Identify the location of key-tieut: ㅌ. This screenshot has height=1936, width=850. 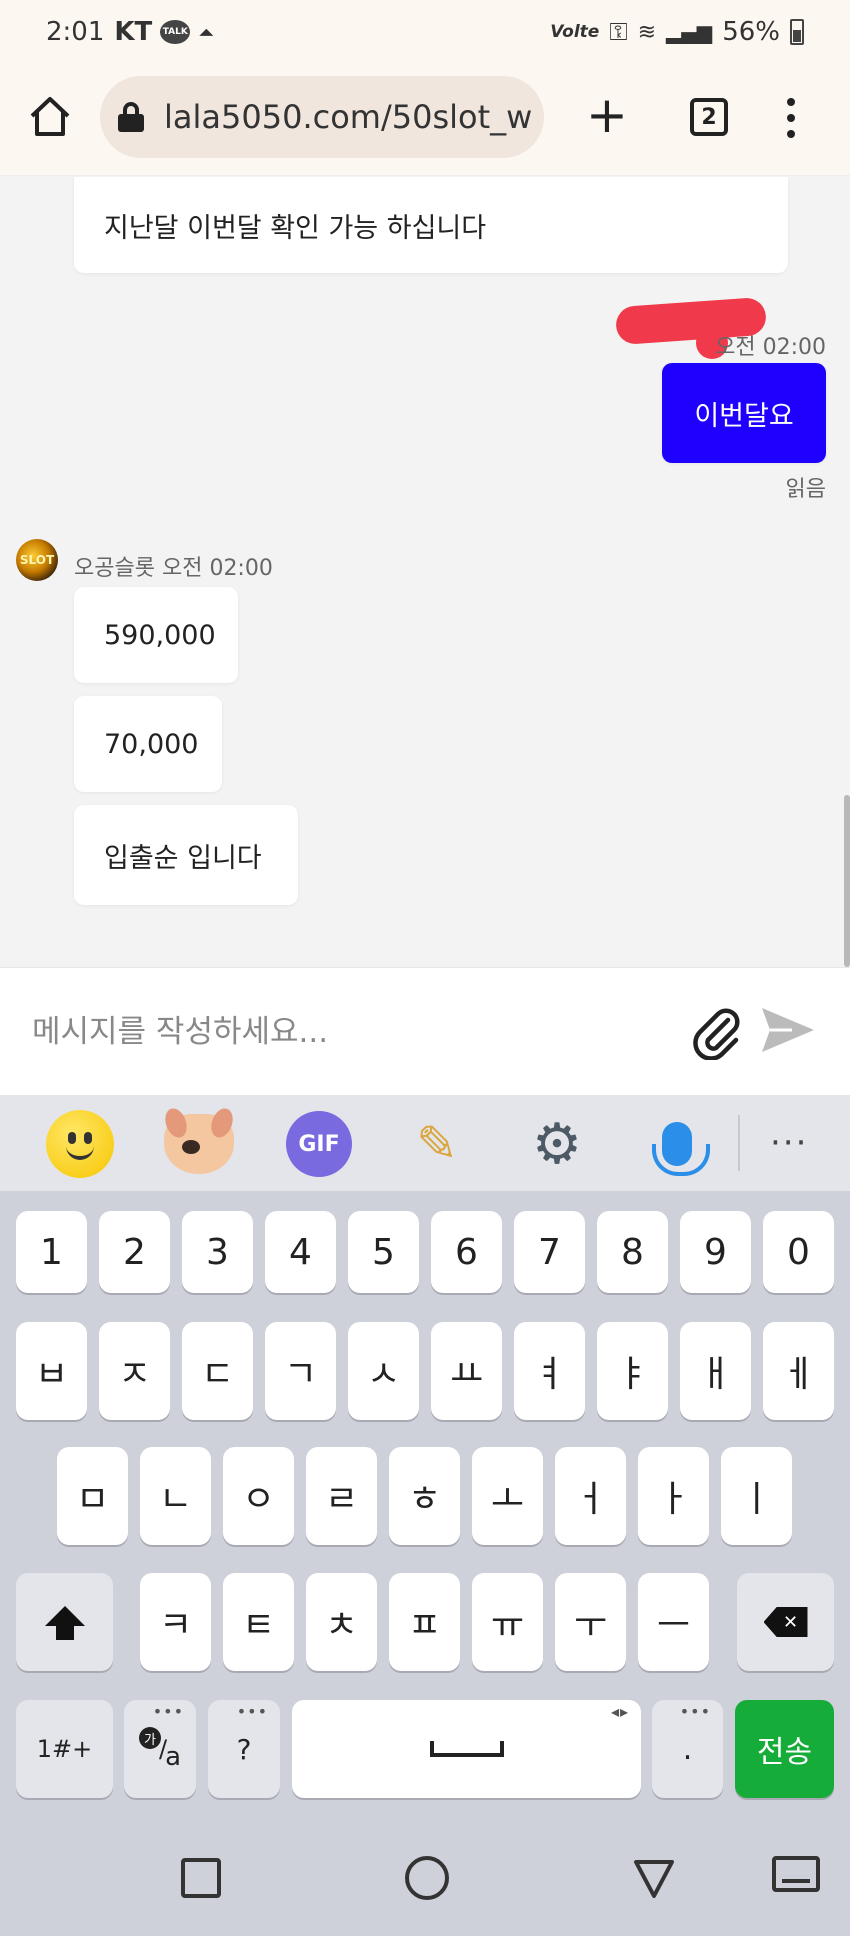
(258, 1622).